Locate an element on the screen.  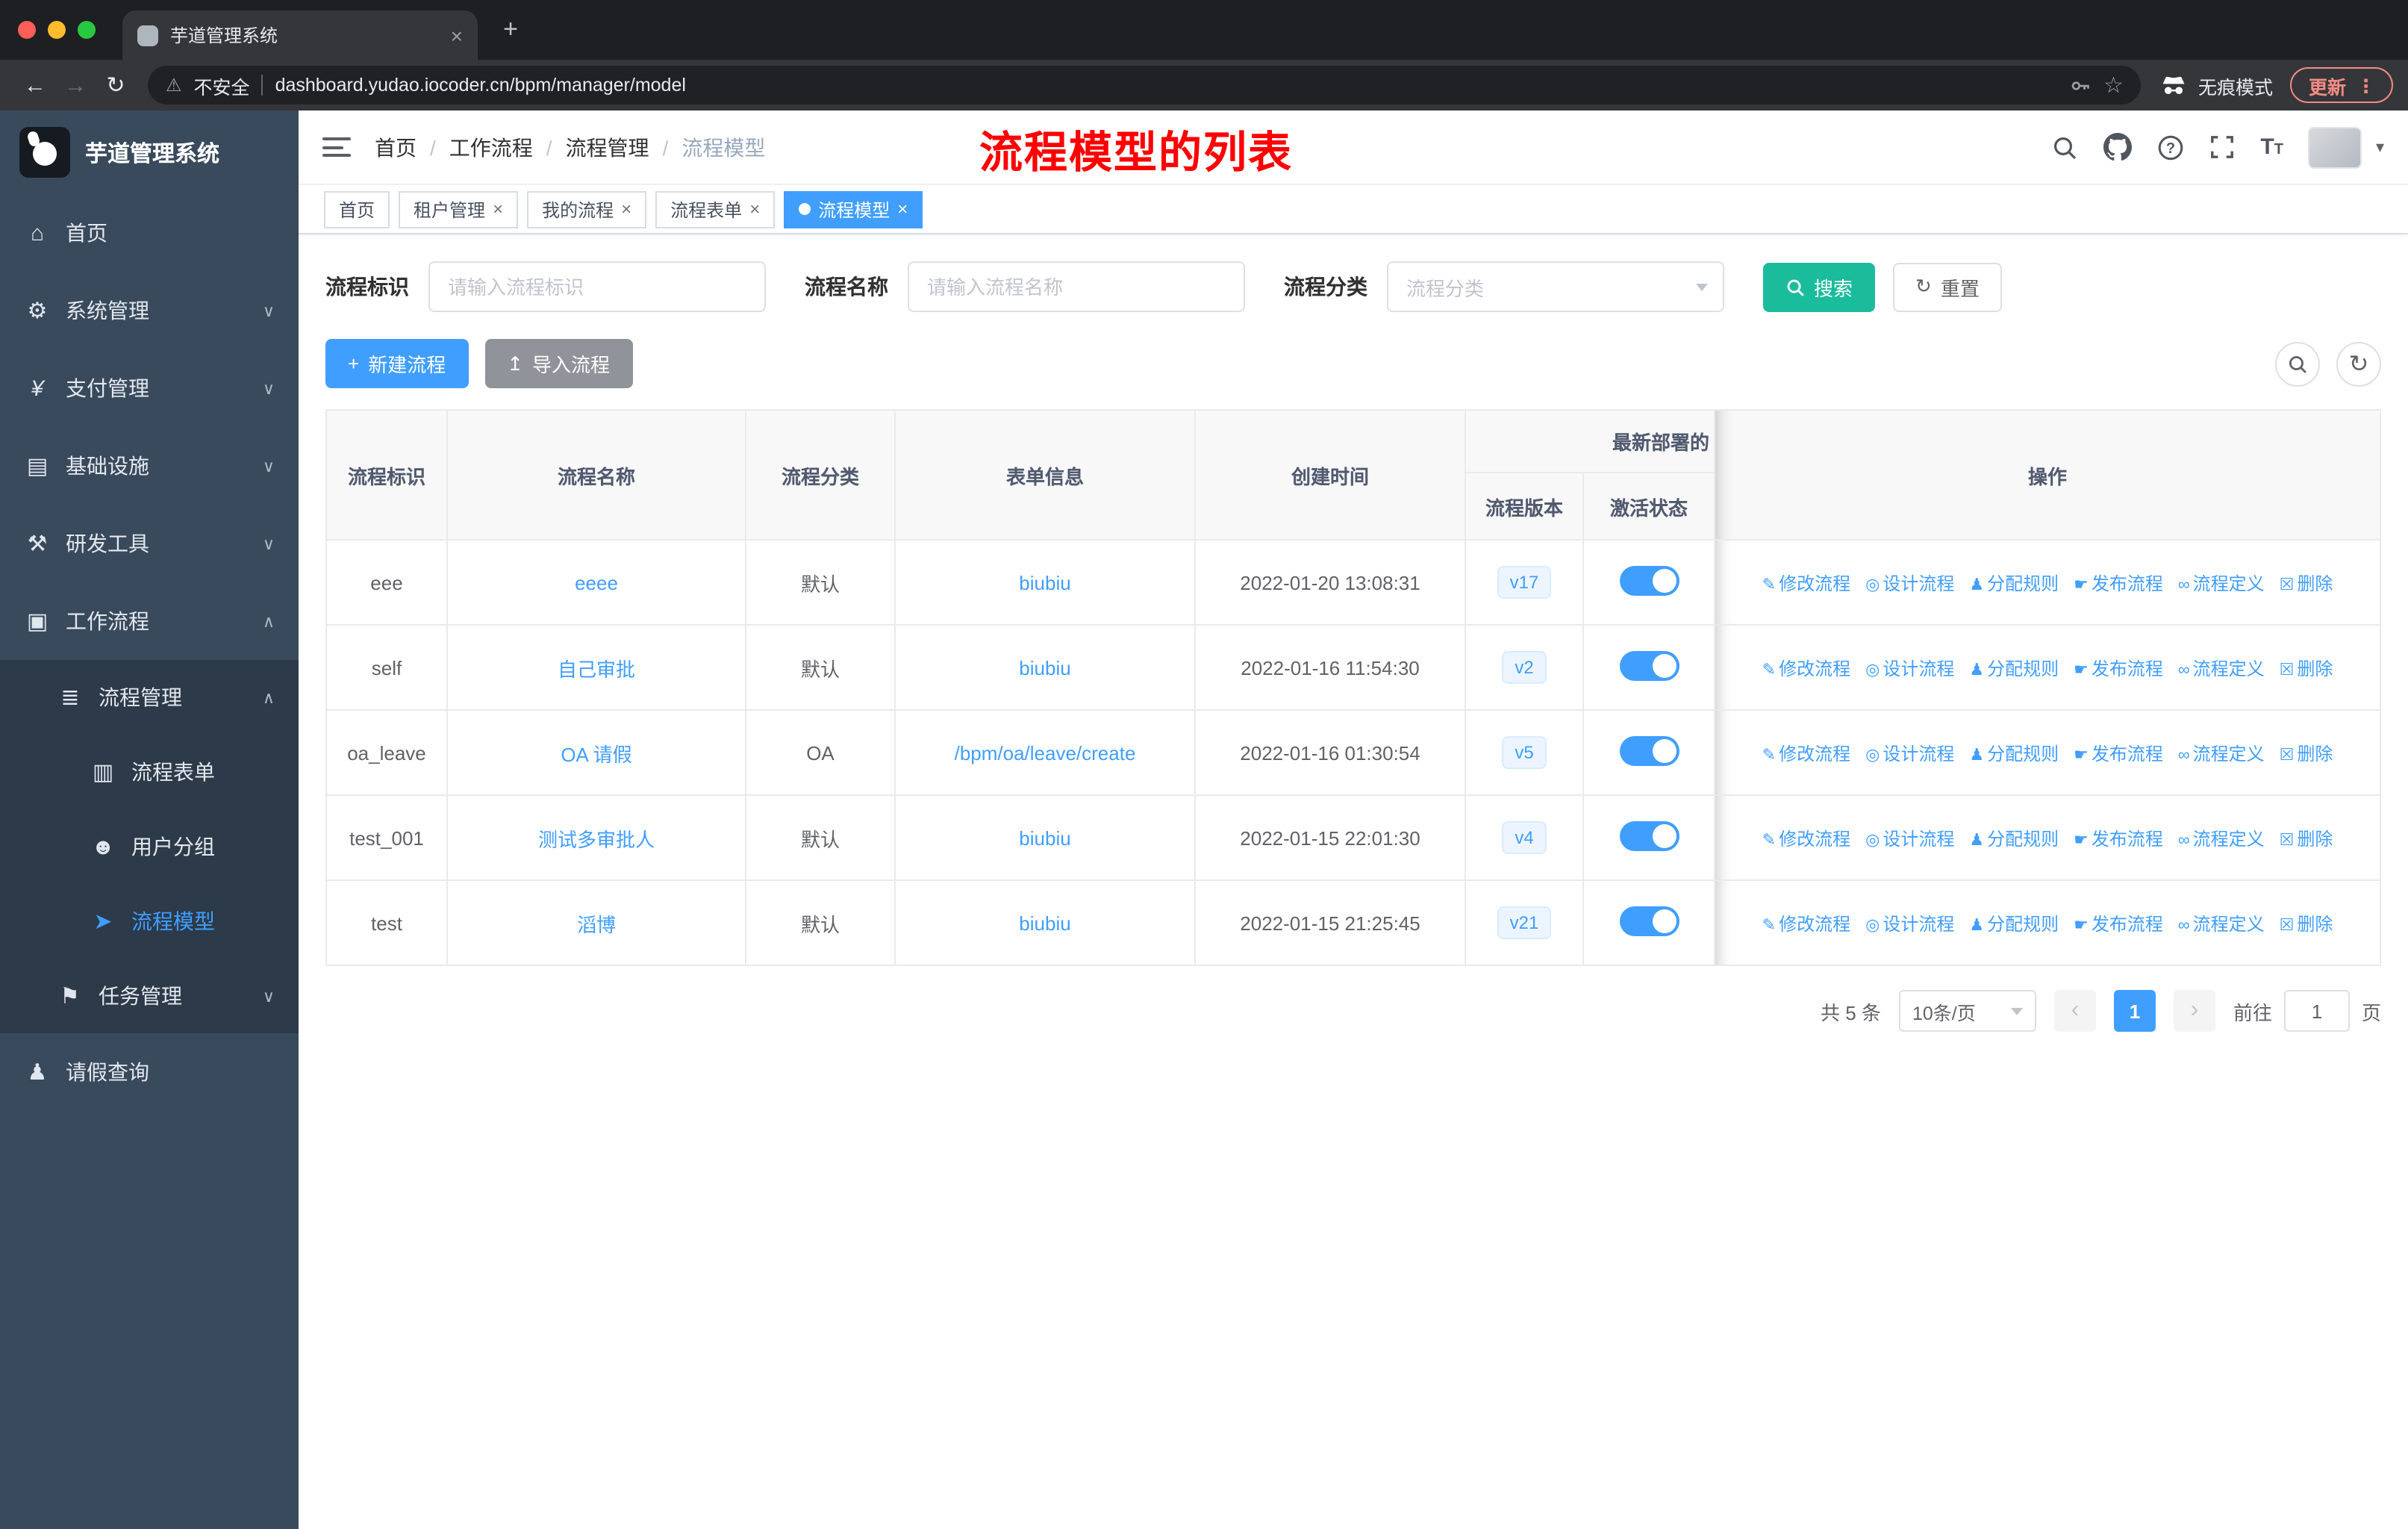
process-name-link: OA 请假 is located at coordinates (596, 754).